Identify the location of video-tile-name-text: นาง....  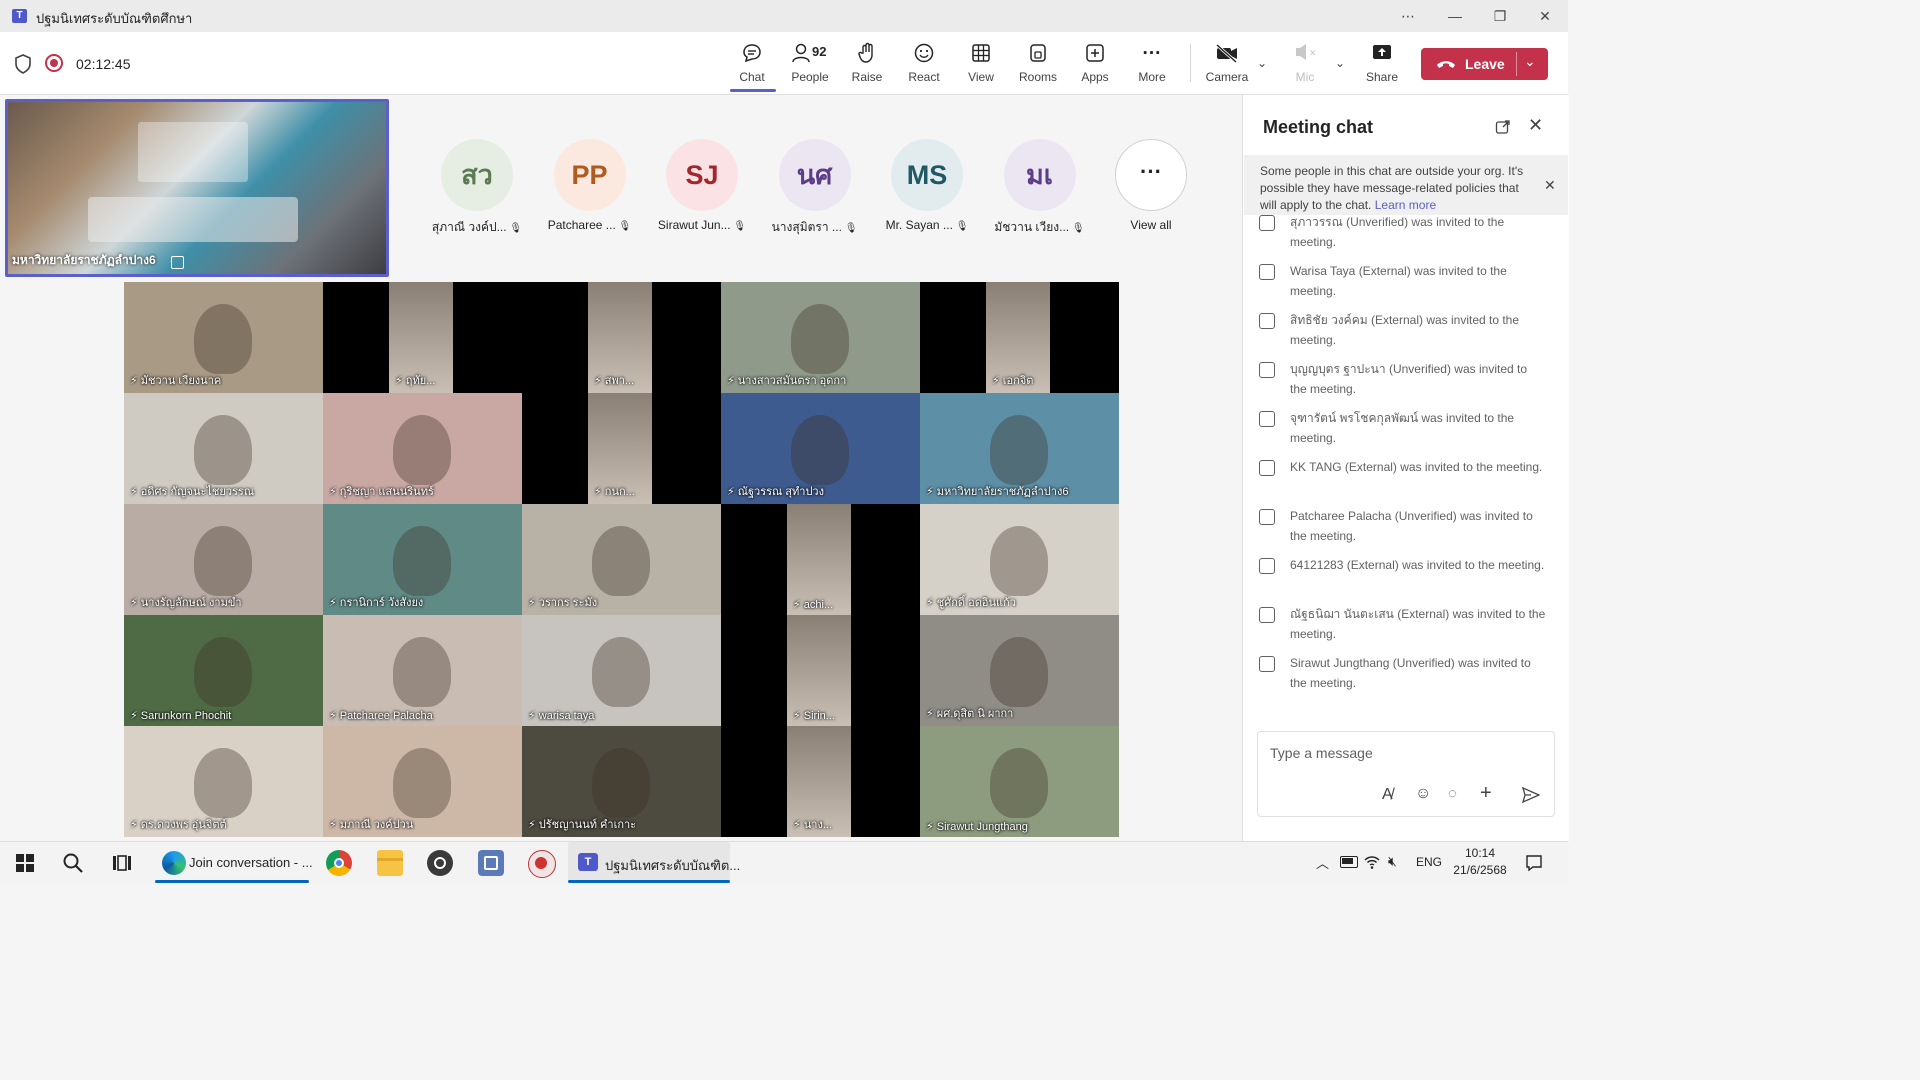
(818, 825).